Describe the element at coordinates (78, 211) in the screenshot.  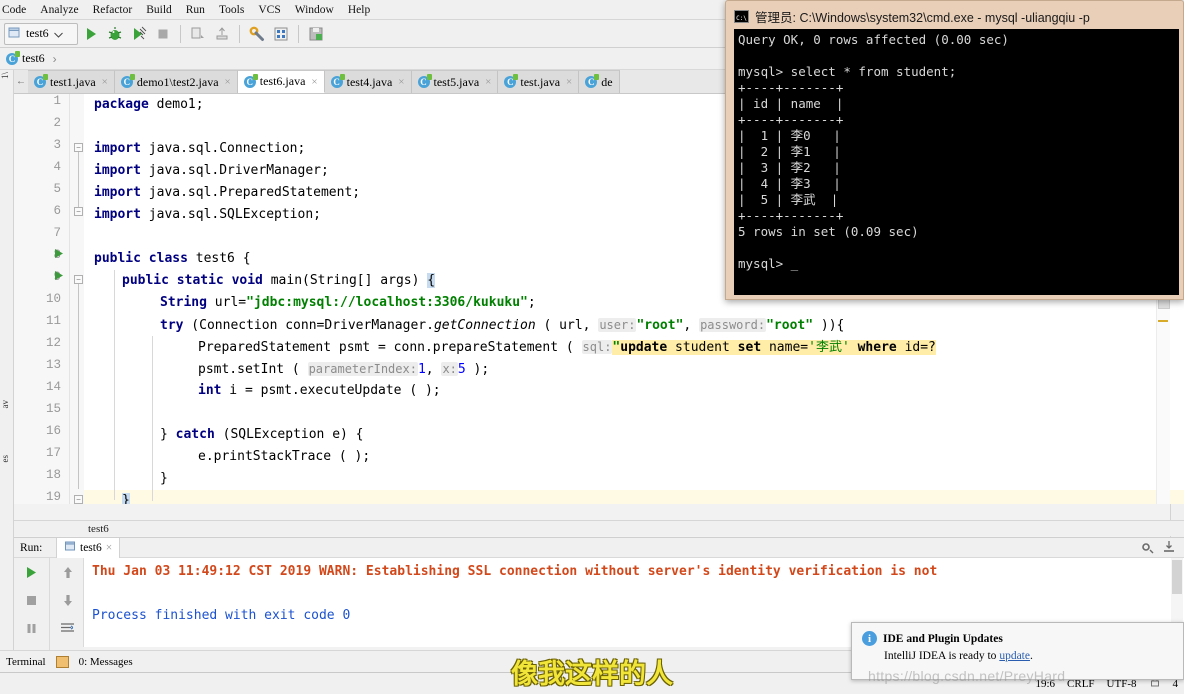
I see `fold-icon-imports-end: −` at that location.